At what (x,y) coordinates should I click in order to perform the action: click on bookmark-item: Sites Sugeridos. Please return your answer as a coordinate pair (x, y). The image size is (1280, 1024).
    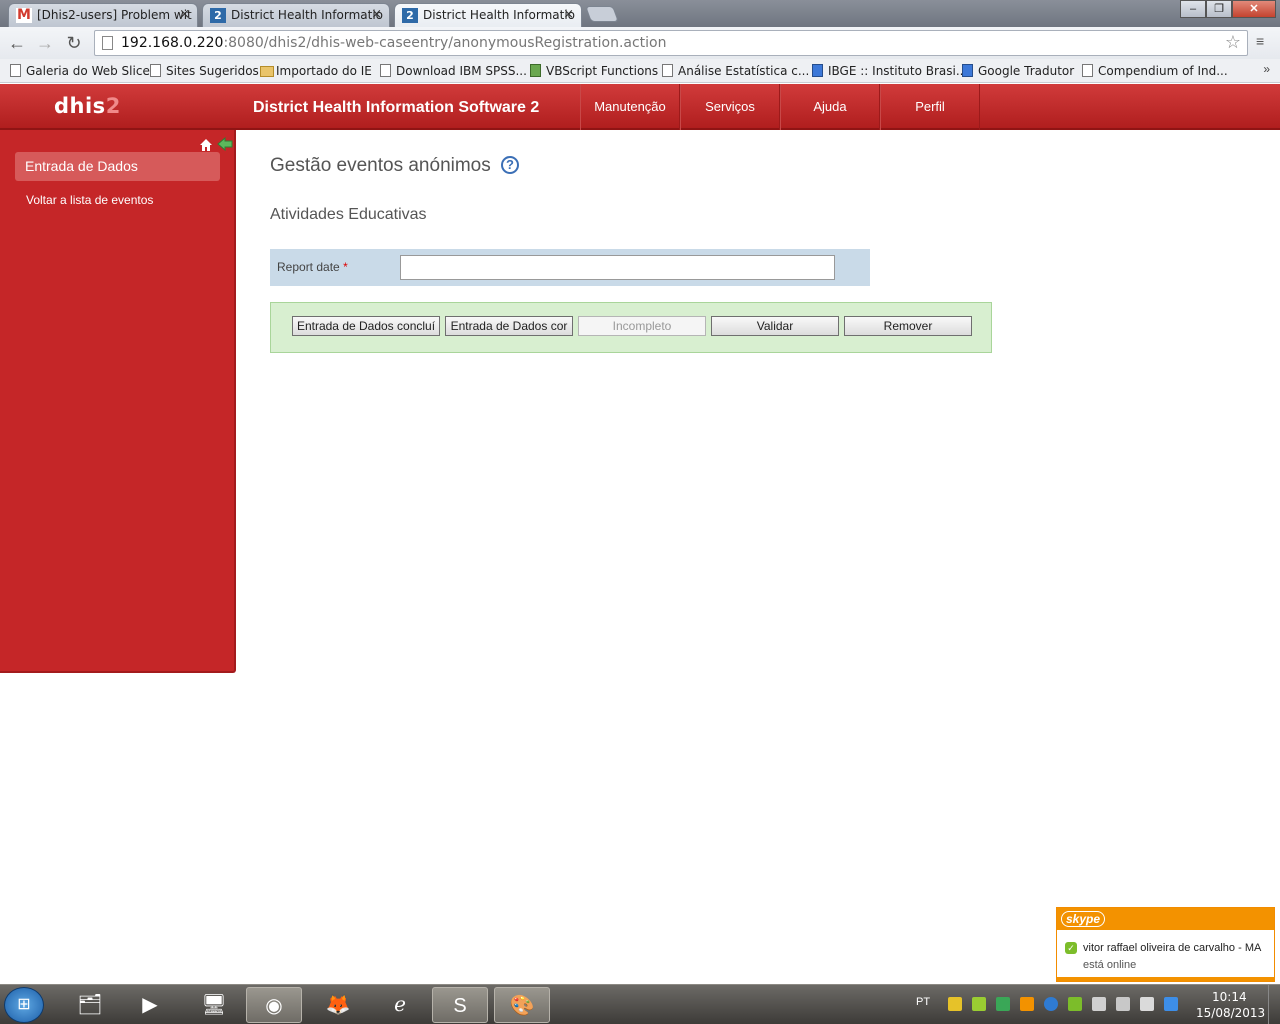
    Looking at the image, I should click on (203, 71).